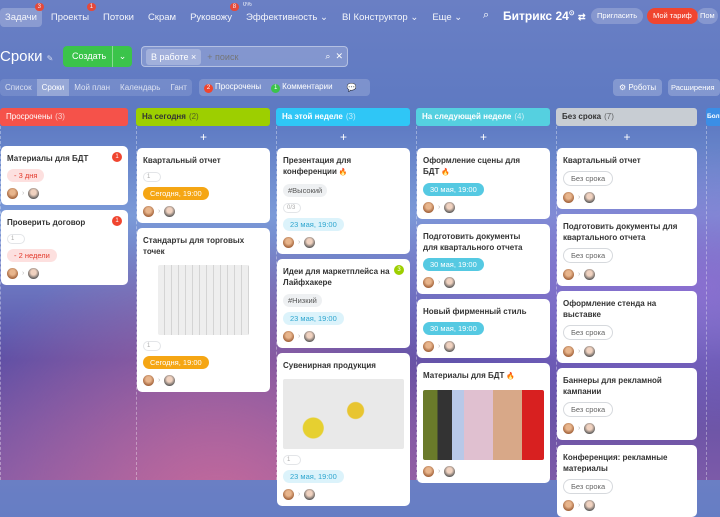 Image resolution: width=720 pixels, height=517 pixels. Describe the element at coordinates (627, 327) in the screenshot. I see `task-card: Оформление стенда на выставке Без срока ›` at that location.